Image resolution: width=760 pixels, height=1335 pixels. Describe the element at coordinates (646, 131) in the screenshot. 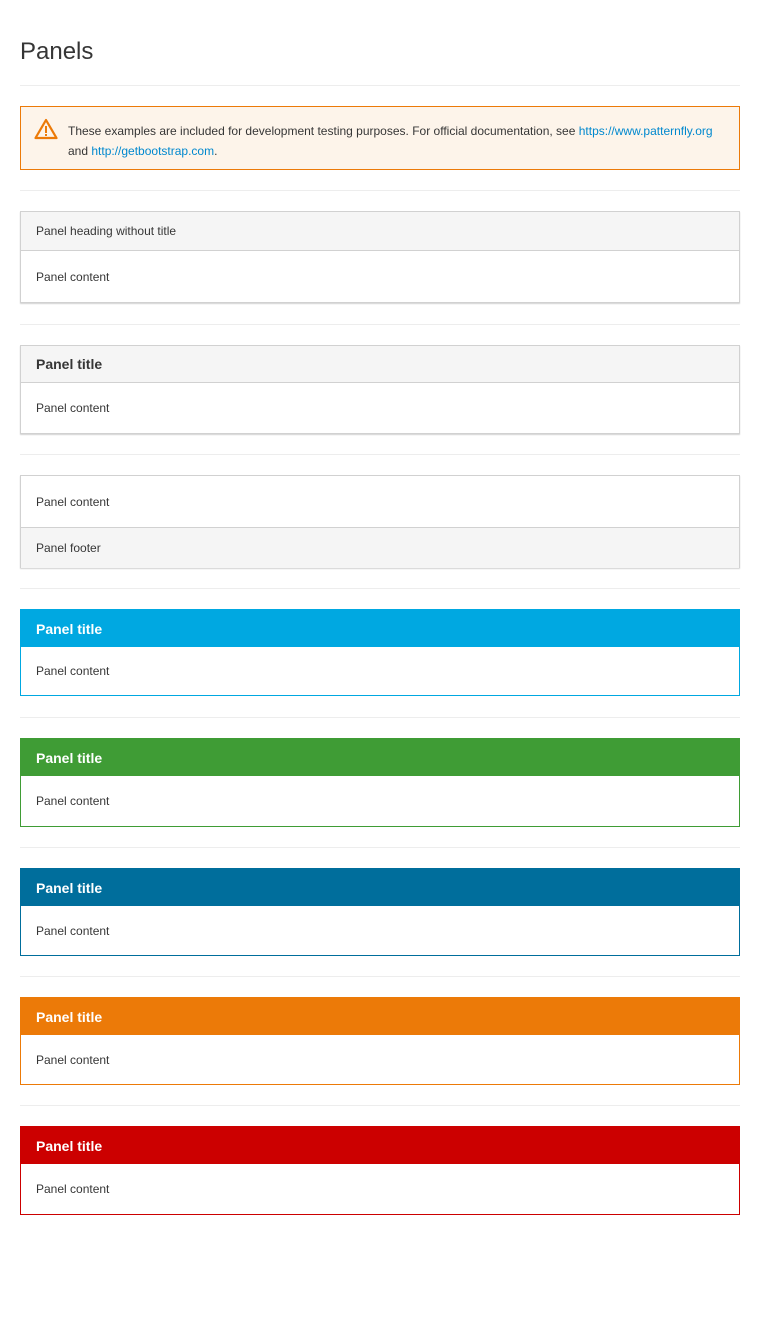

I see `patternfly-link: https://www.patternfly.org` at that location.